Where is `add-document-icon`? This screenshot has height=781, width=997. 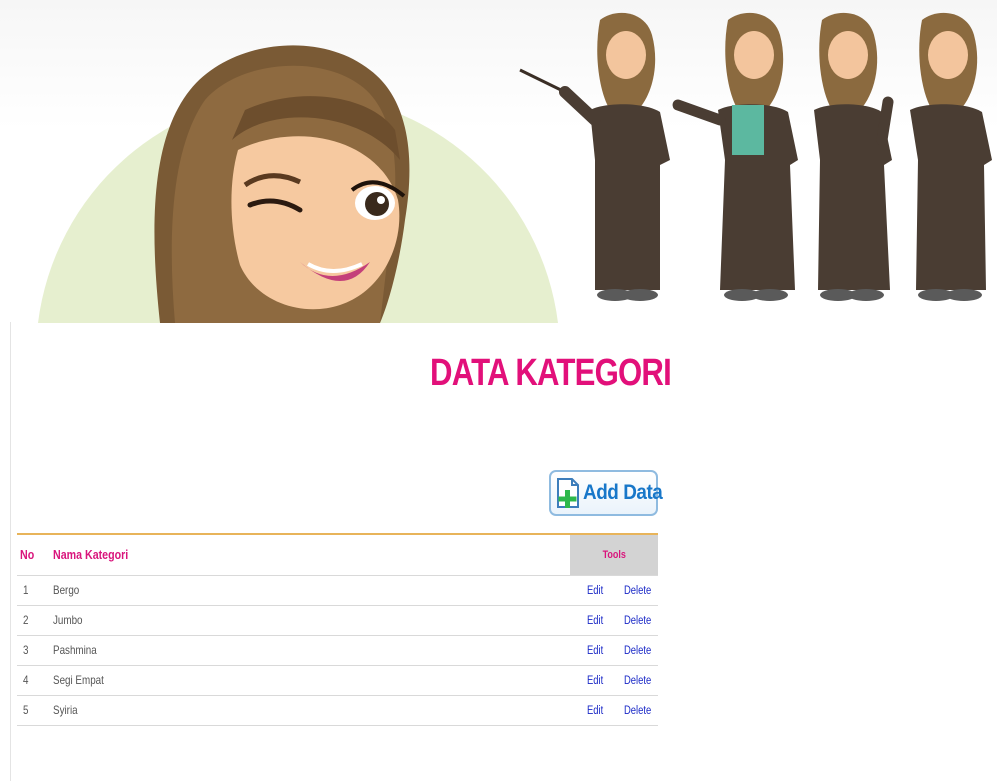
add-document-icon is located at coordinates (568, 493).